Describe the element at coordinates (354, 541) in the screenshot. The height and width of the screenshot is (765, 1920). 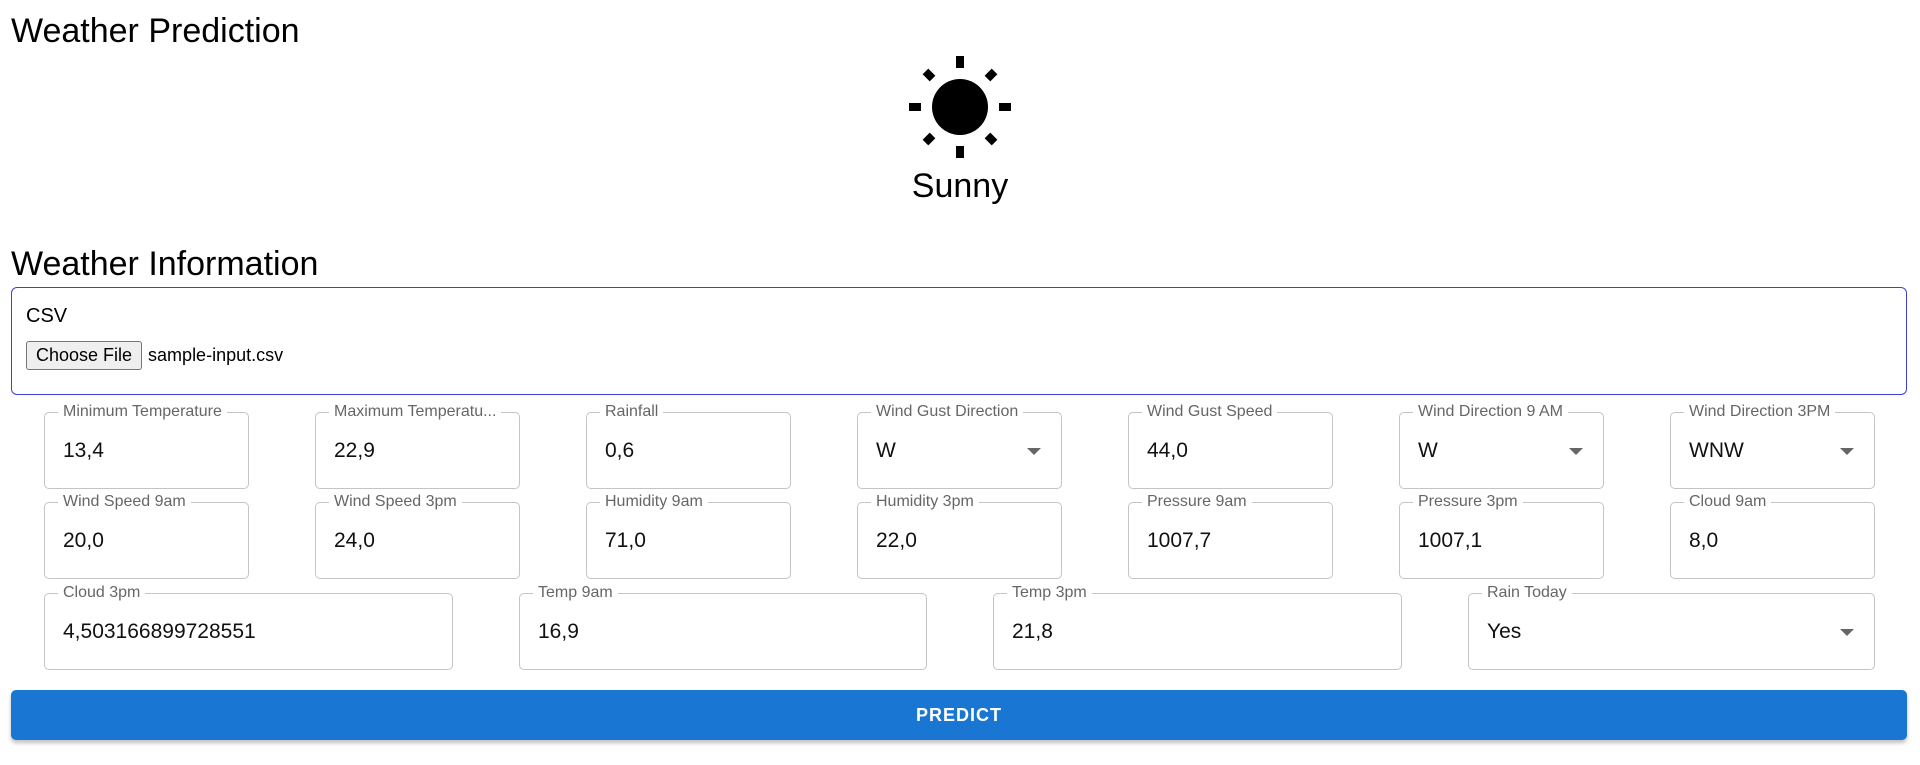
I see `field-value: 24,0` at that location.